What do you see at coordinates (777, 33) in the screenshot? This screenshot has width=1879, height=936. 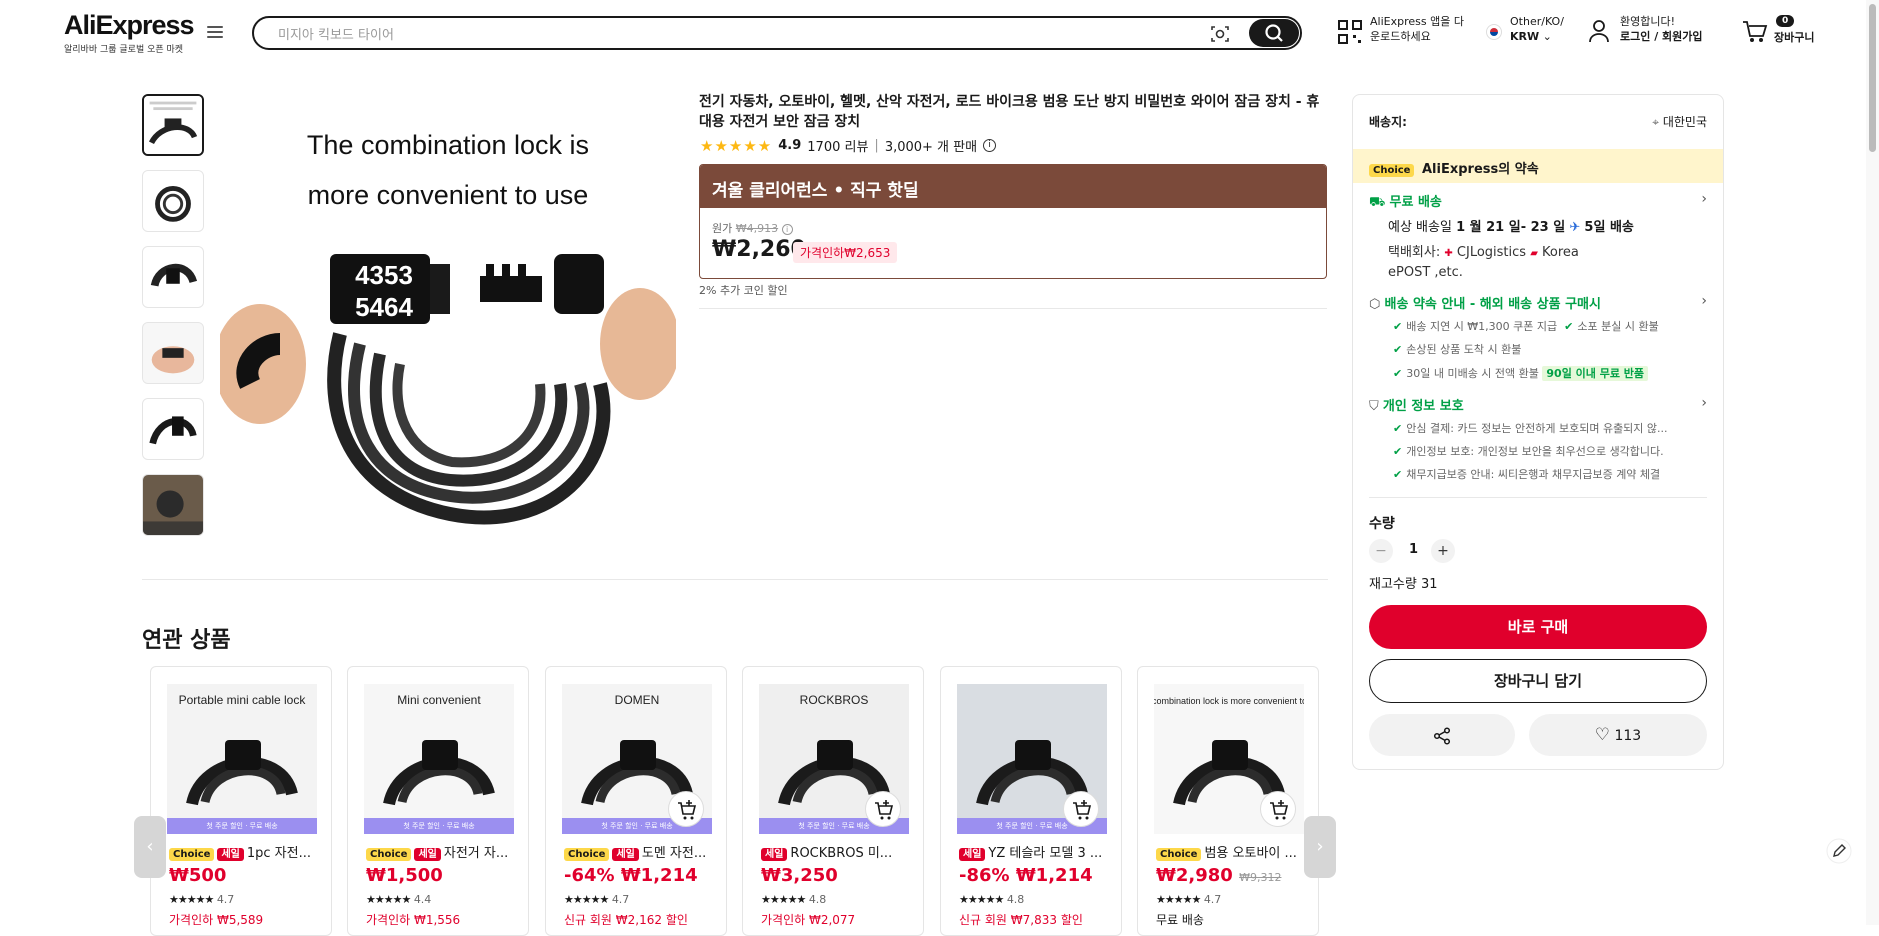 I see `search-bar: 미지아 킥보드 타이어` at bounding box center [777, 33].